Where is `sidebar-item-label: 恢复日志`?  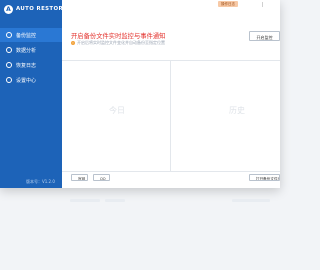
sidebar-item-label: 恢复日志 is located at coordinates (26, 65).